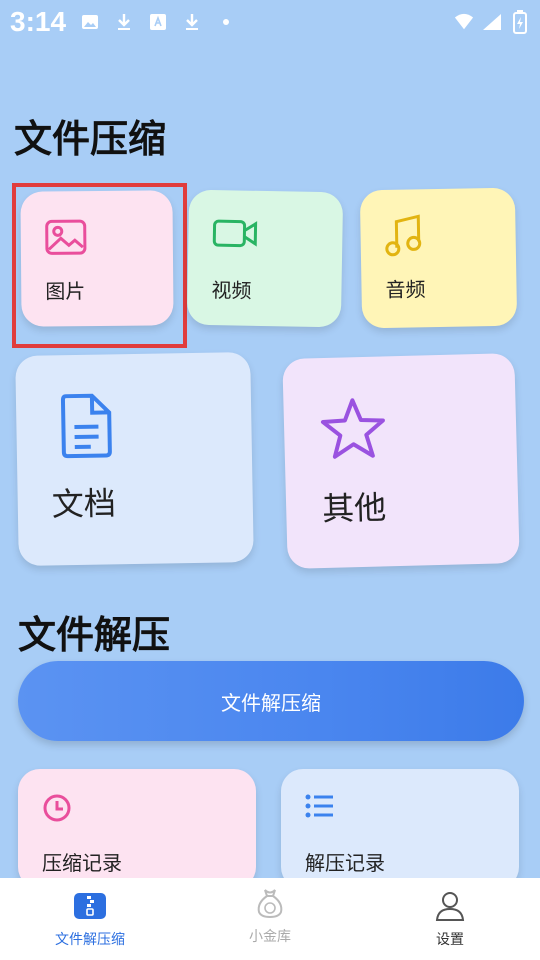 Image resolution: width=540 pixels, height=960 pixels. I want to click on system-icons, so click(492, 22).